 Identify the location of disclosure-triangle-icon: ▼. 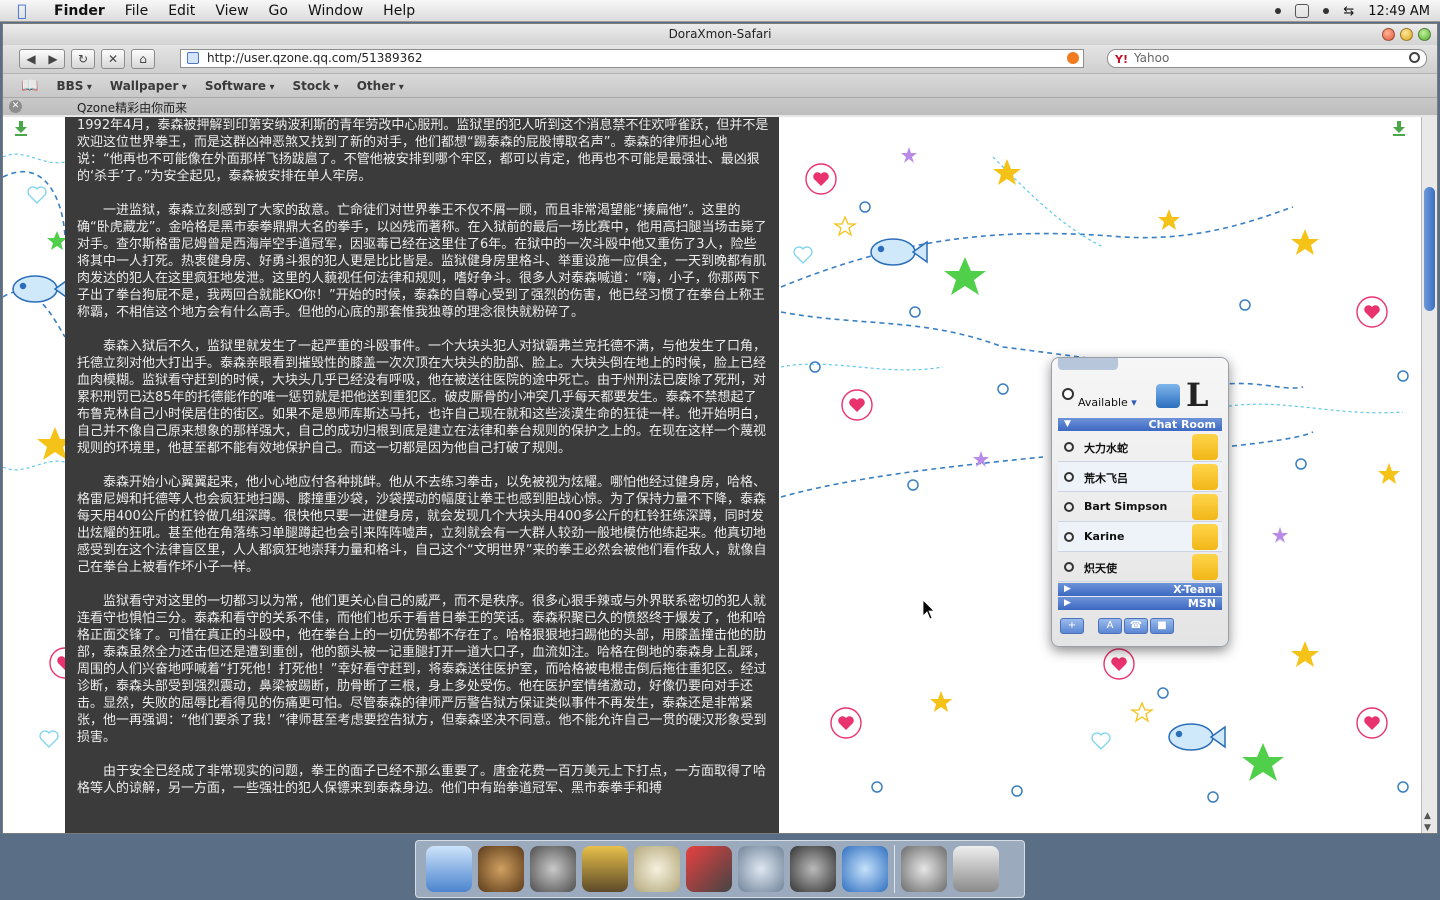
(1067, 424).